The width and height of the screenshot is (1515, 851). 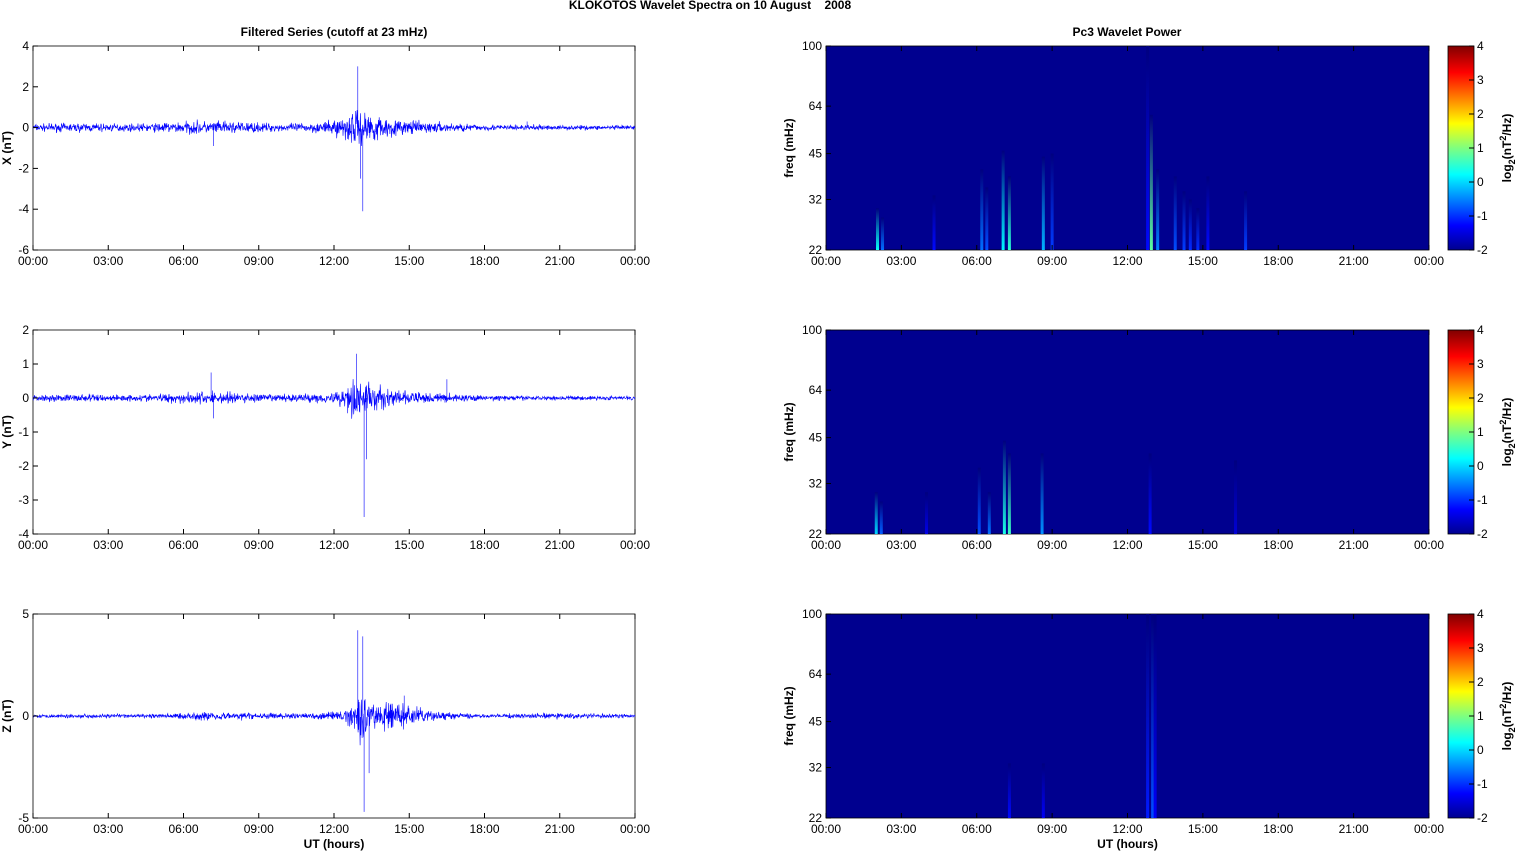 What do you see at coordinates (1127, 432) in the screenshot?
I see `wavelet-axes` at bounding box center [1127, 432].